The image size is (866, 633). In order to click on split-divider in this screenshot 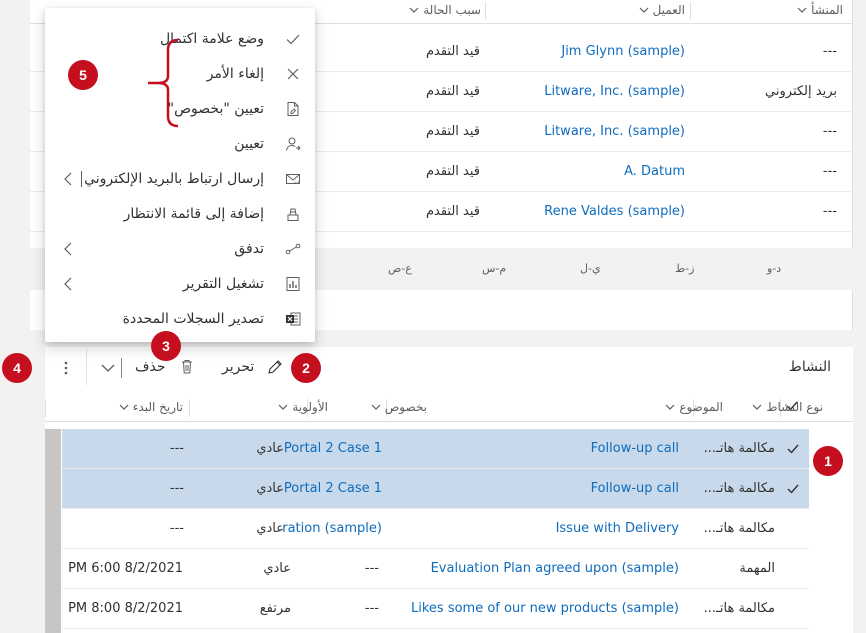, I will do `click(81, 179)`.